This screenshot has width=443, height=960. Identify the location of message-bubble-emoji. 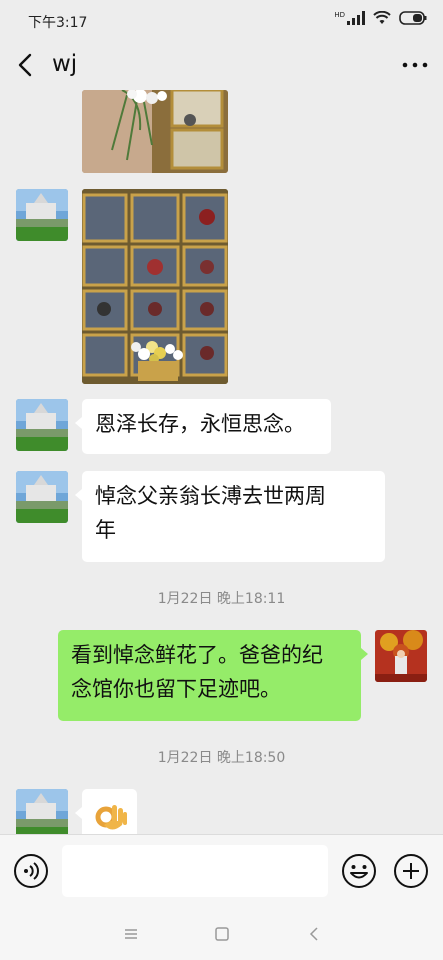
(106, 811).